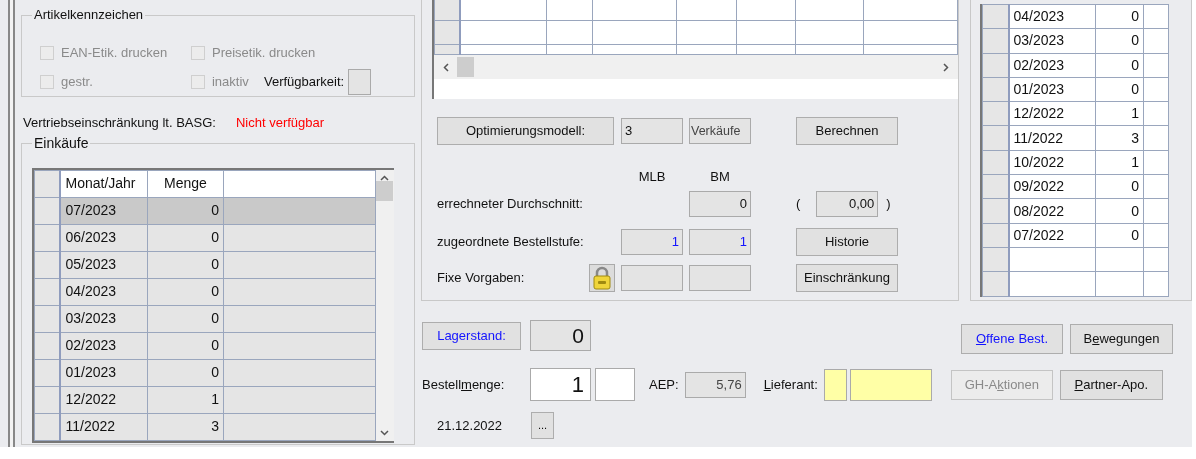 This screenshot has height=459, width=1196. I want to click on table-cell: 05/2023, so click(104, 264).